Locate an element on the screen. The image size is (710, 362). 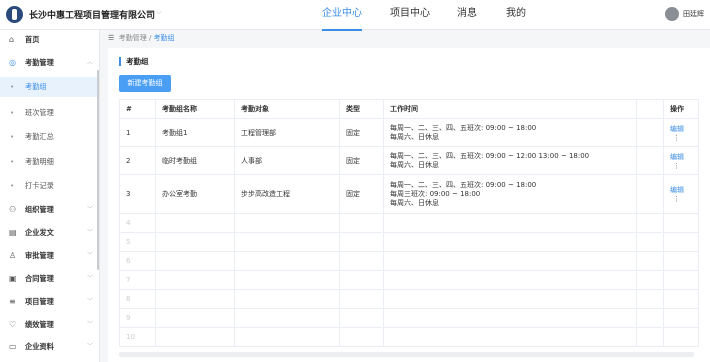
approval-icon: ♙ is located at coordinates (13, 255).